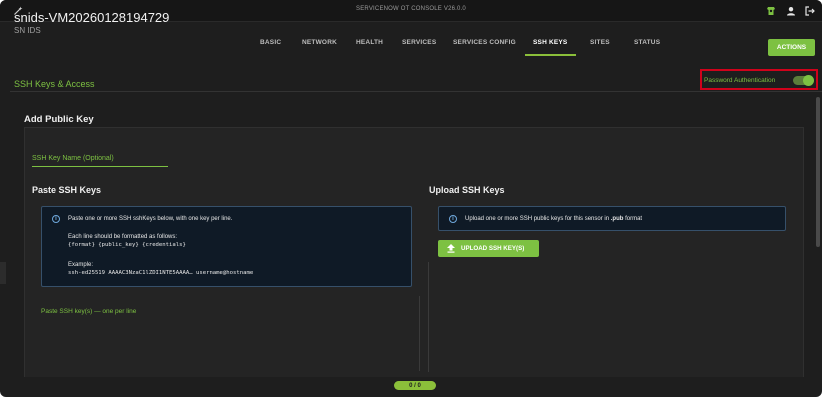  Describe the element at coordinates (550, 42) in the screenshot. I see `tab-ssh-keys: SSH KEYS` at that location.